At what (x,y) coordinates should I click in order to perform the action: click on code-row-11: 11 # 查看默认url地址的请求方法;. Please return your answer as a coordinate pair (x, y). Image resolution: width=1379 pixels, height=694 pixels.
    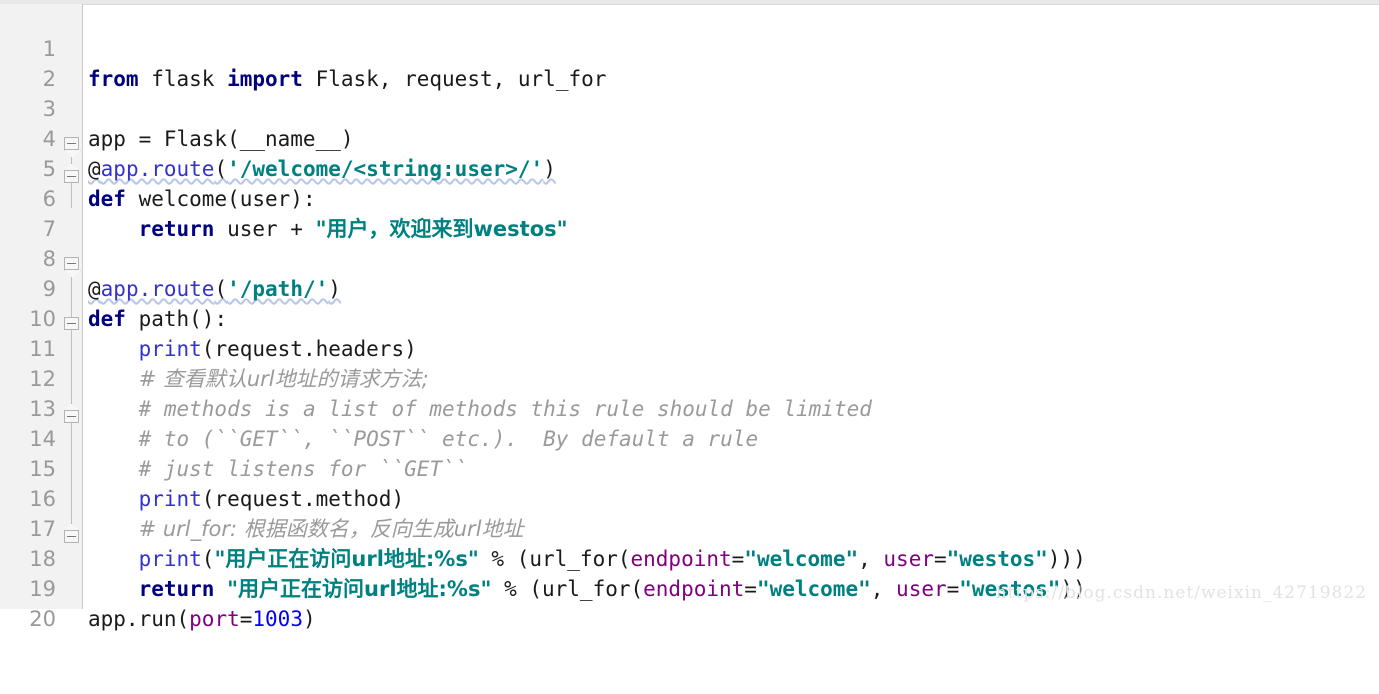
    Looking at the image, I should click on (689, 347).